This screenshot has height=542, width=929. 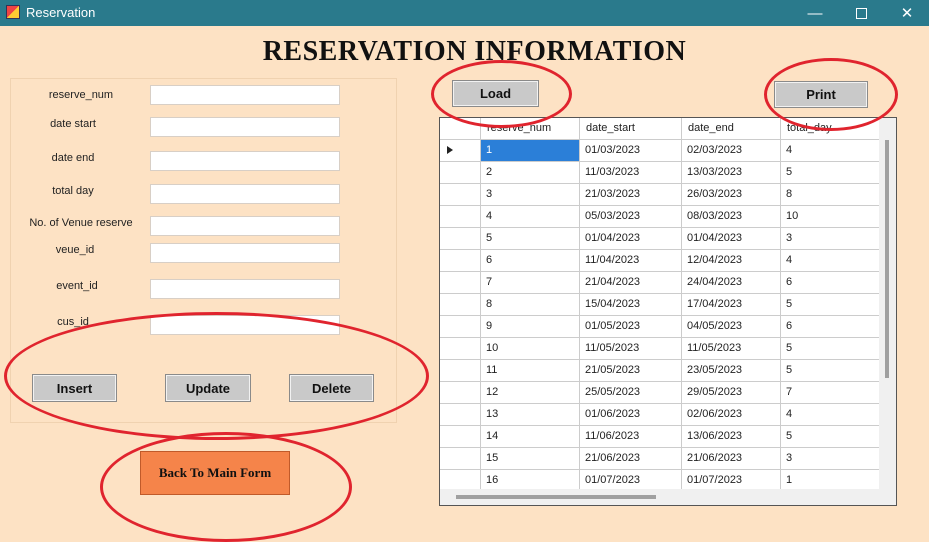 I want to click on cell-date-end: 13/03/2023, so click(x=731, y=172).